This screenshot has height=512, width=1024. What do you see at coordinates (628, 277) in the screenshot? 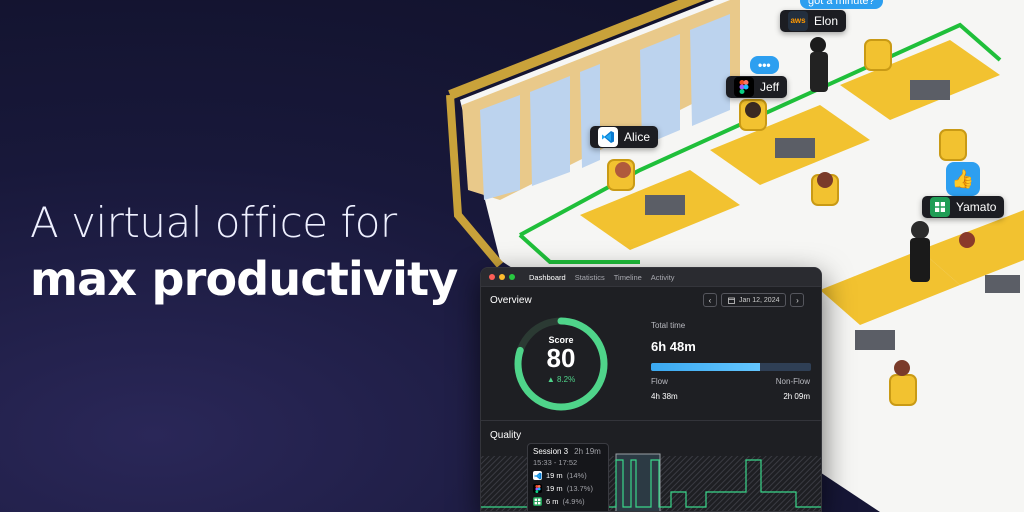
I see `tab-timeline: Timeline` at bounding box center [628, 277].